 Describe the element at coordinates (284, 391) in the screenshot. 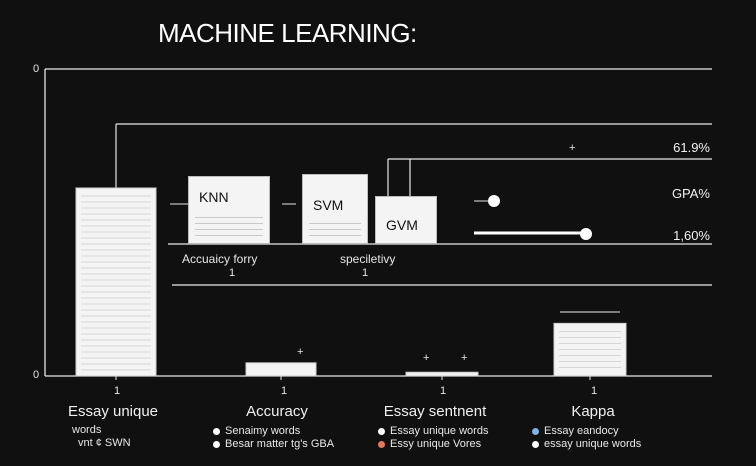

I see `x-tick-mark-2: 1` at that location.